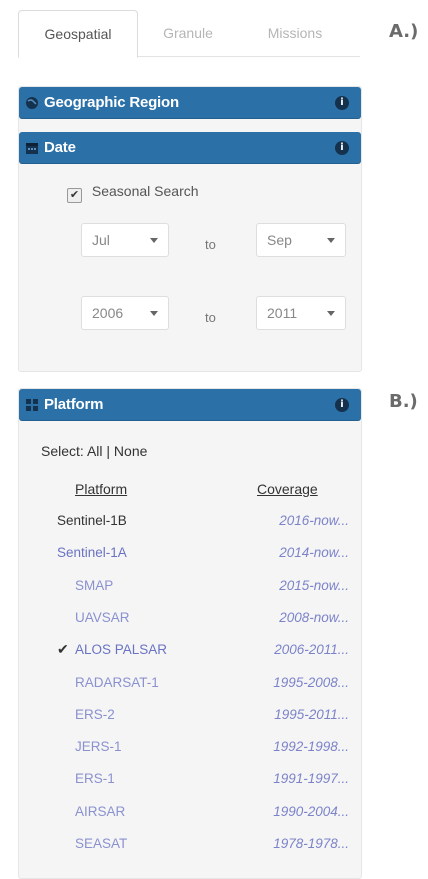 Image resolution: width=428 pixels, height=879 pixels. I want to click on platform-name: Sentinel-1B, so click(92, 520).